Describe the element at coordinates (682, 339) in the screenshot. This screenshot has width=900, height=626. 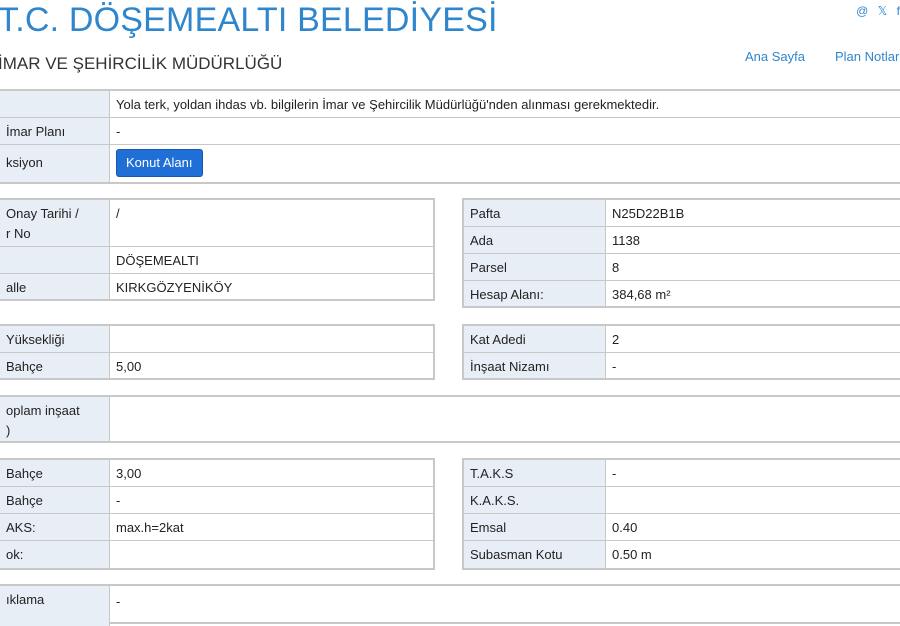
I see `table-row: Kat Adedi 2` at that location.